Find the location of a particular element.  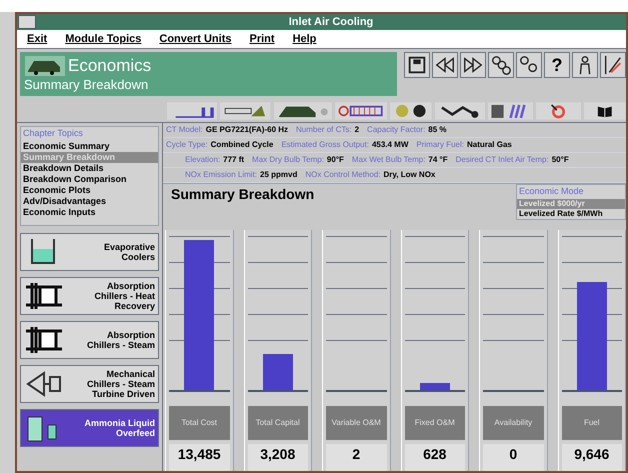

window-title: Inlet Air Cooling is located at coordinates (331, 22).